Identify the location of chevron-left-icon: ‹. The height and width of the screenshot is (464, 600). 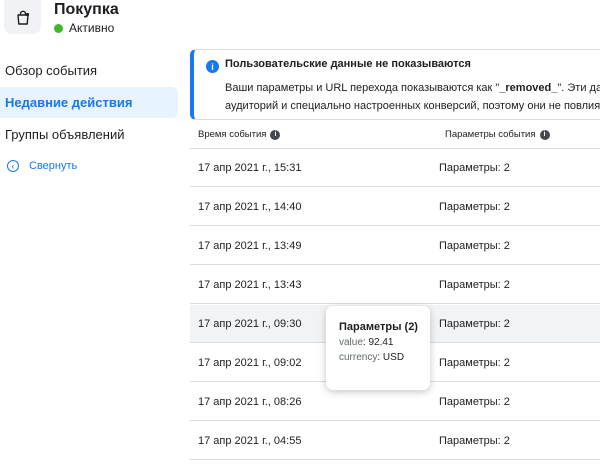
(13, 166).